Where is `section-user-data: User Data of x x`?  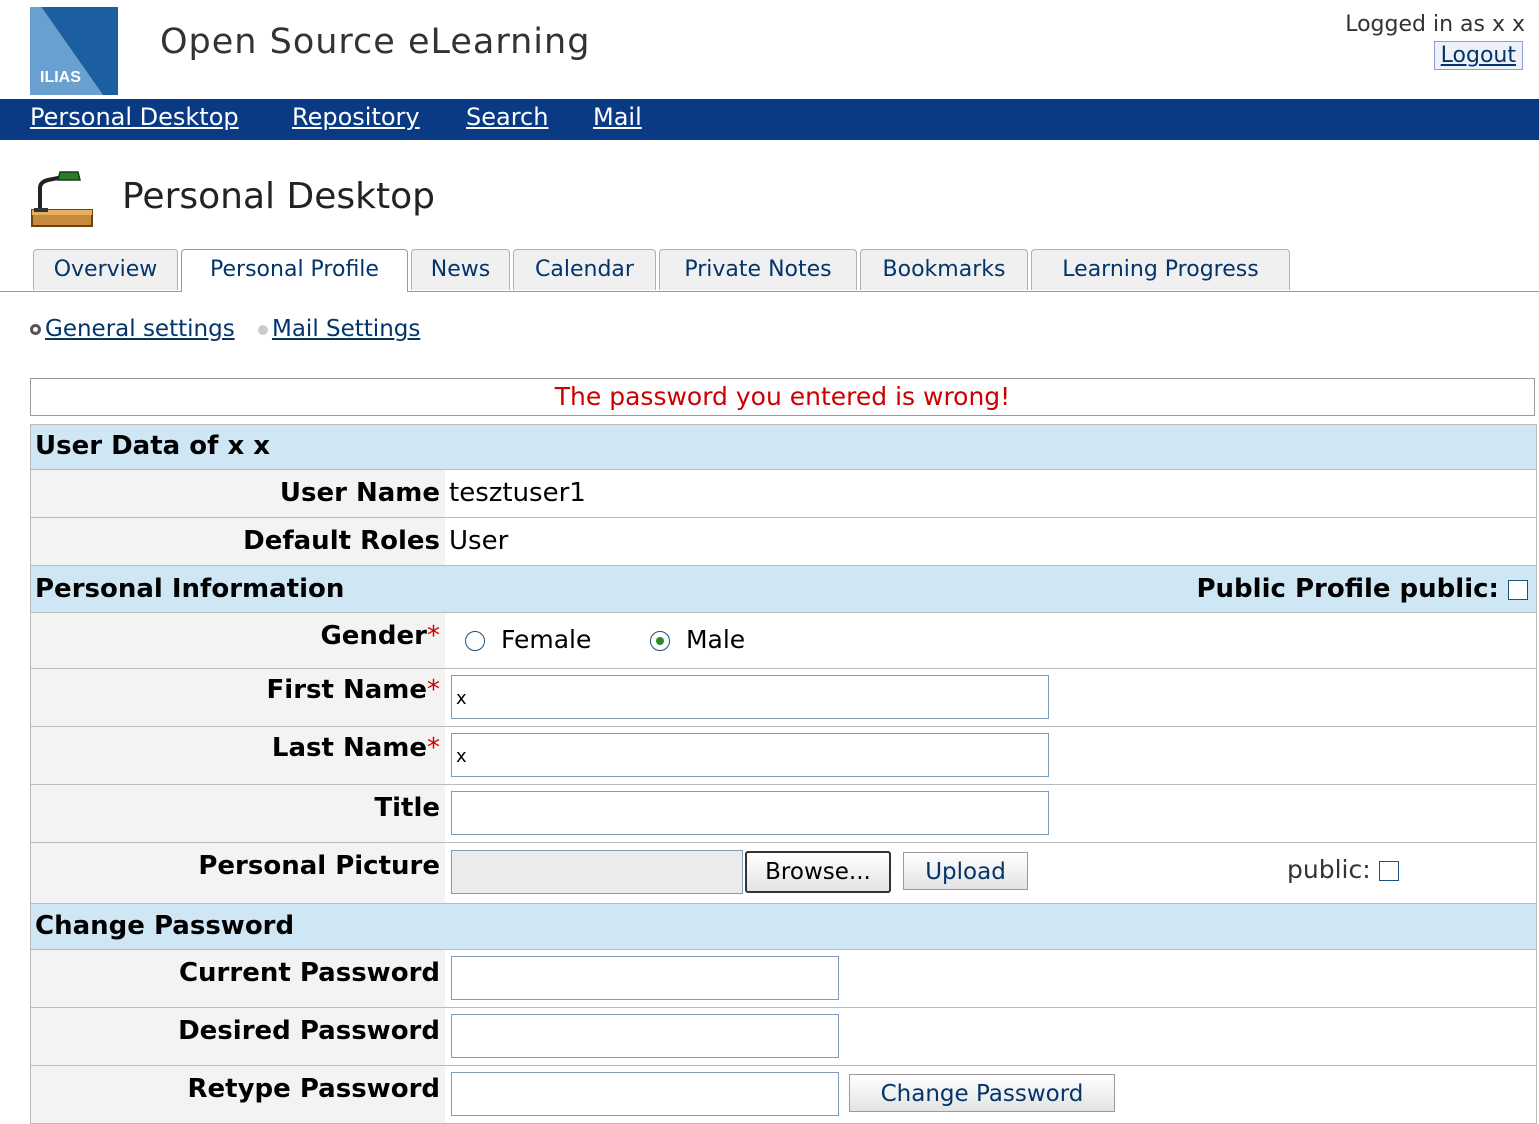 section-user-data: User Data of x x is located at coordinates (783, 447).